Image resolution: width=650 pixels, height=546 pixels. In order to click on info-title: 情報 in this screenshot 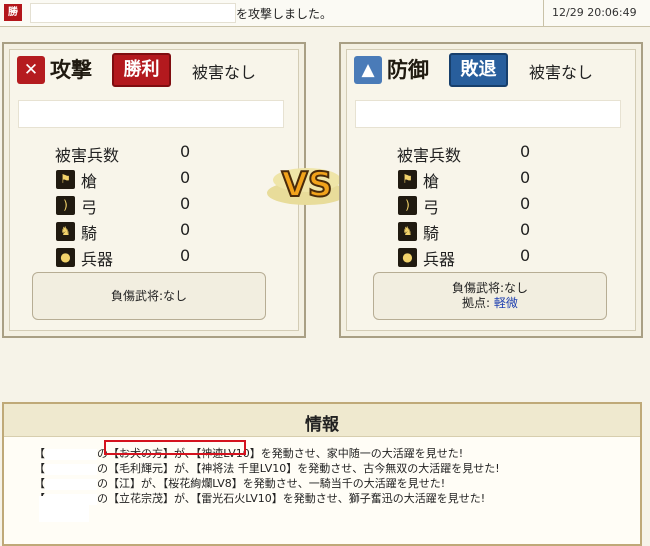, I will do `click(322, 425)`.